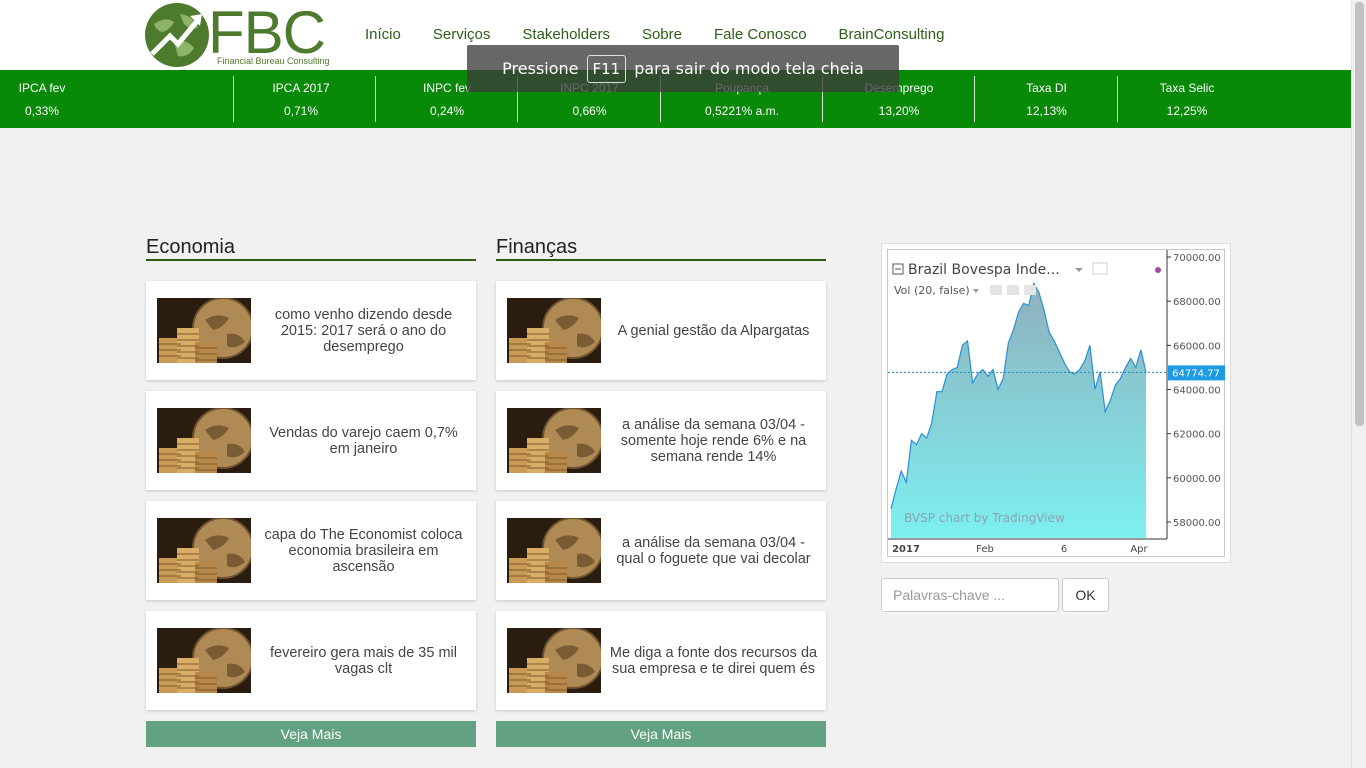 This screenshot has width=1366, height=768. I want to click on indicator-name: IPCA 2017, so click(301, 88).